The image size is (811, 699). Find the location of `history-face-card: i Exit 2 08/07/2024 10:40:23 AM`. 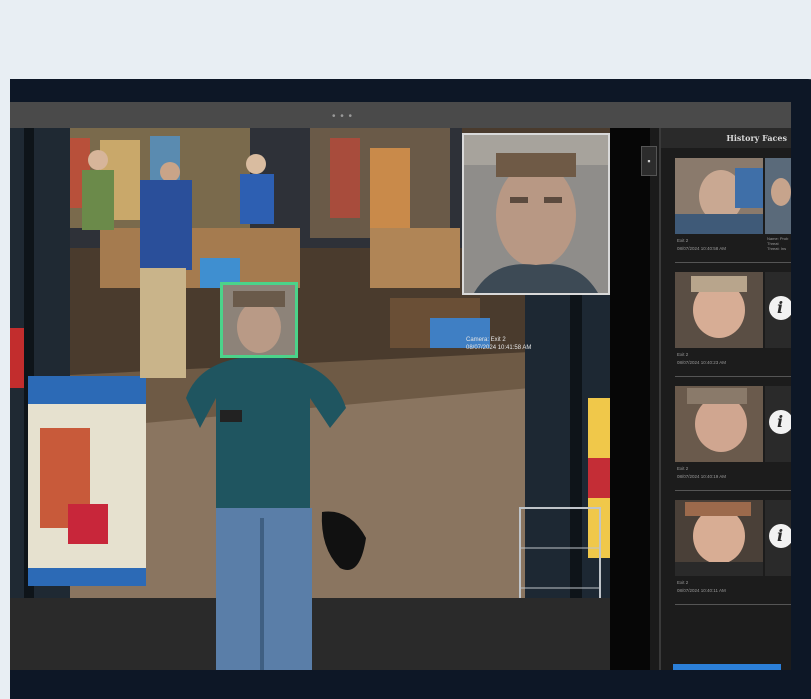

history-face-card: i Exit 2 08/07/2024 10:40:23 AM is located at coordinates (733, 326).